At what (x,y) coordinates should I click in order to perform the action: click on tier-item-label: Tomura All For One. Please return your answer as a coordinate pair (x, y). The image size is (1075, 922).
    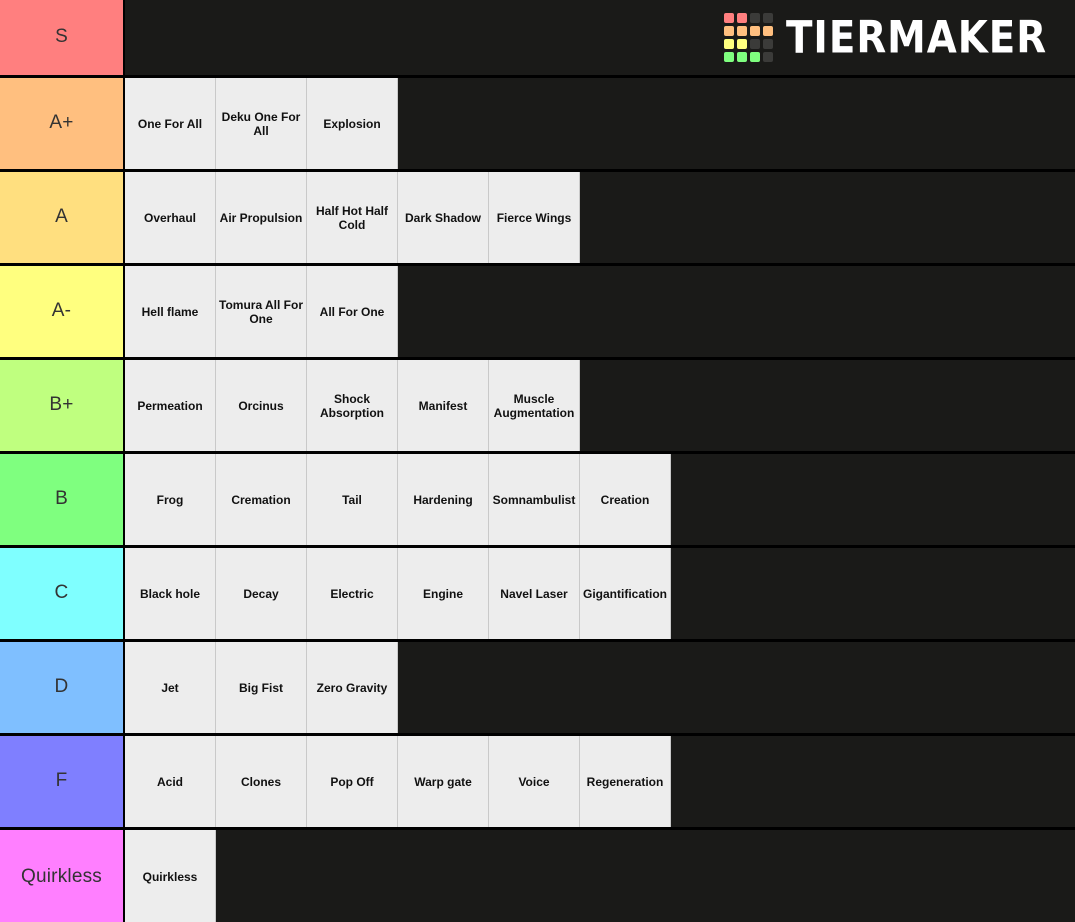
    Looking at the image, I should click on (261, 311).